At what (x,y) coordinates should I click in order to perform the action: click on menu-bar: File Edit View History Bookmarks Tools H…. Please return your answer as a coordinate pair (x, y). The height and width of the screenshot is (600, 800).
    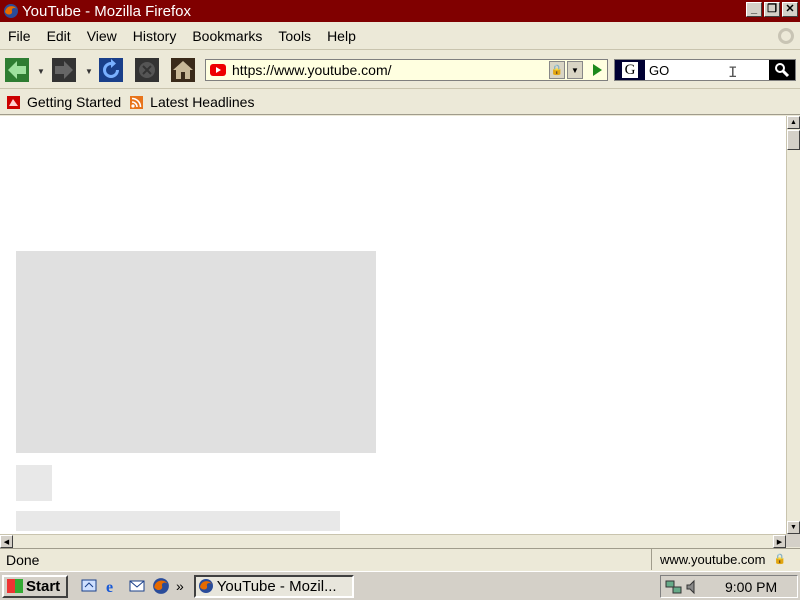
    Looking at the image, I should click on (400, 36).